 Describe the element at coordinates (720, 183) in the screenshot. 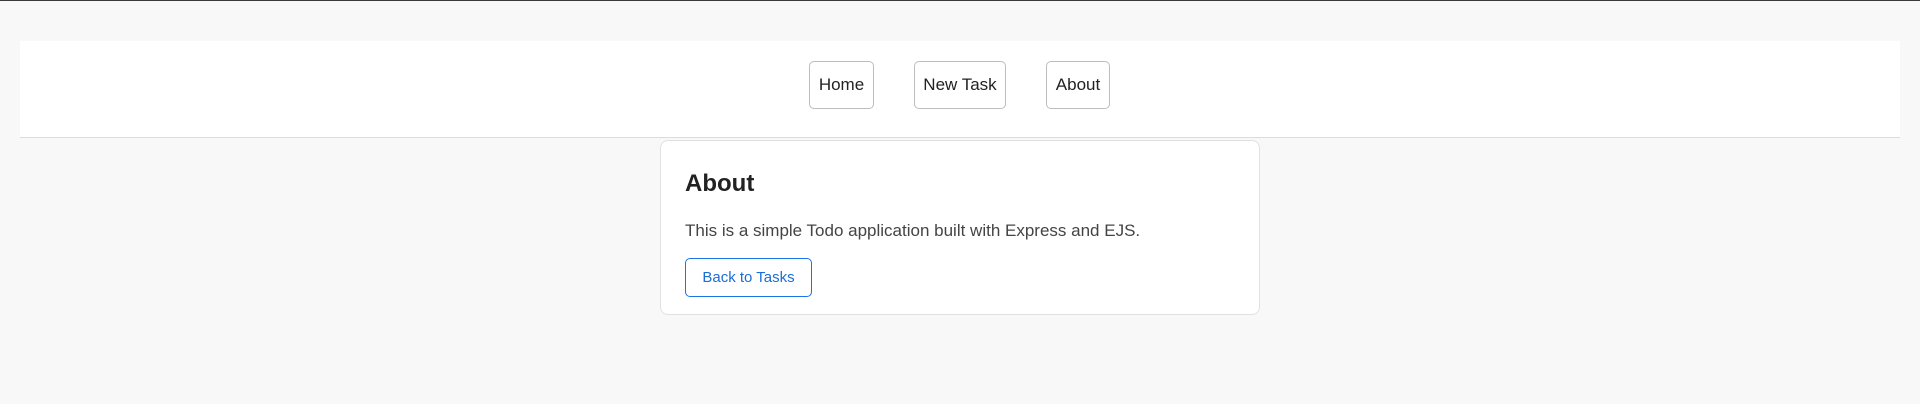

I see `page-title: About` at that location.